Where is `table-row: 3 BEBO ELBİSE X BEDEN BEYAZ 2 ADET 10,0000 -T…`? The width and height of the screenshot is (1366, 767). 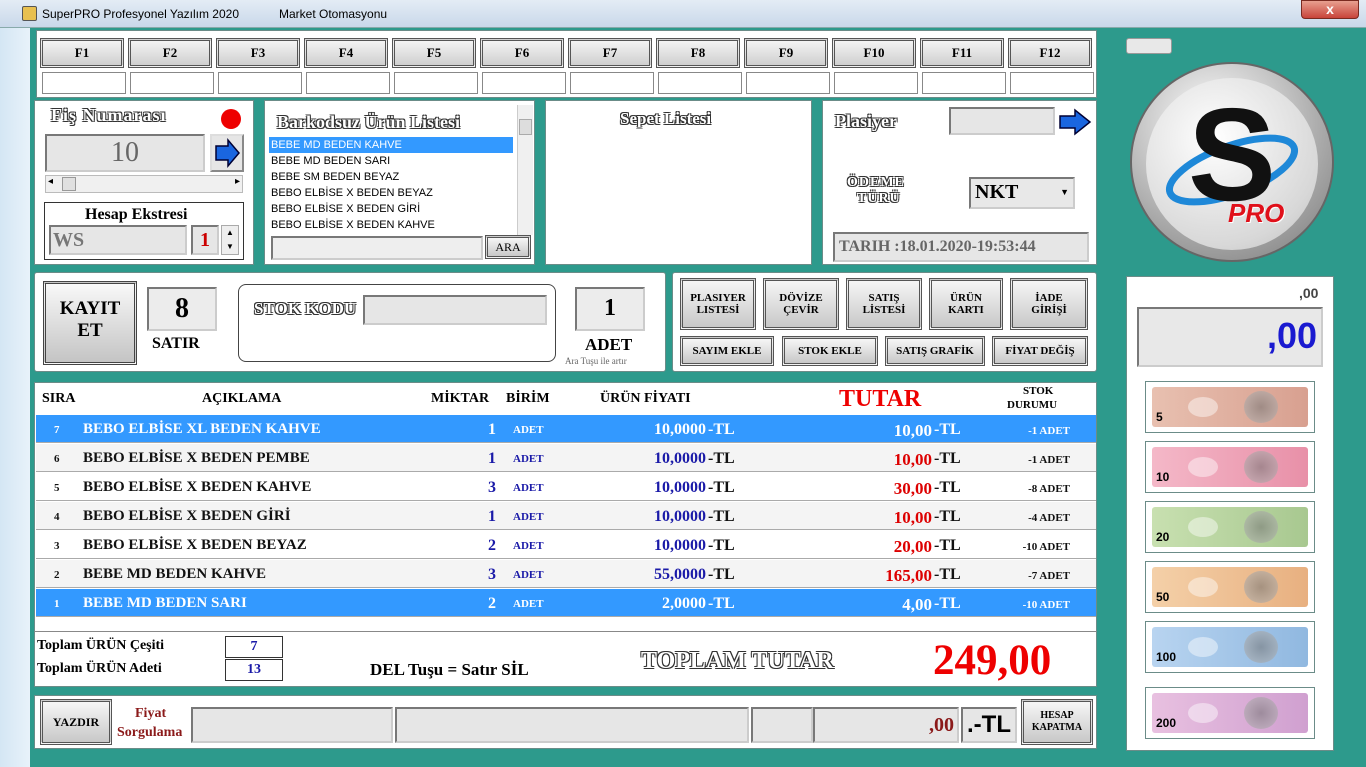
table-row: 3 BEBO ELBİSE X BEDEN BEYAZ 2 ADET 10,0000 -T… is located at coordinates (566, 545).